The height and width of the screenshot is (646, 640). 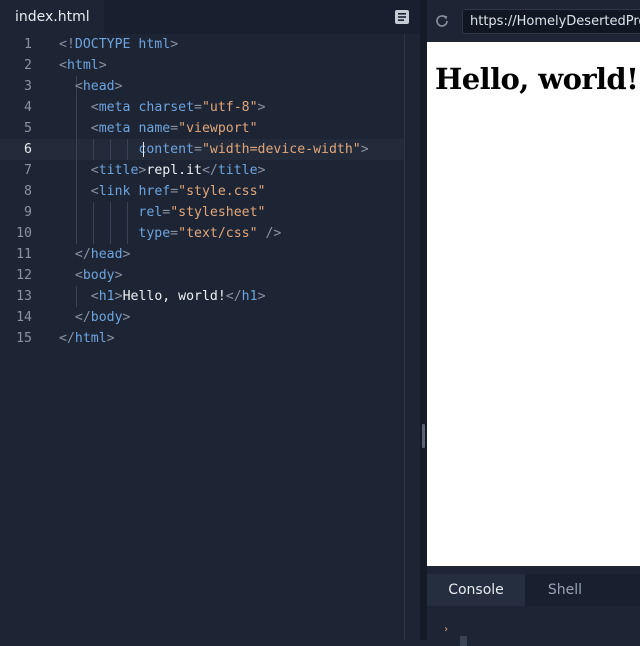 What do you see at coordinates (174, 128) in the screenshot?
I see `code-text: <meta name="viewport"` at bounding box center [174, 128].